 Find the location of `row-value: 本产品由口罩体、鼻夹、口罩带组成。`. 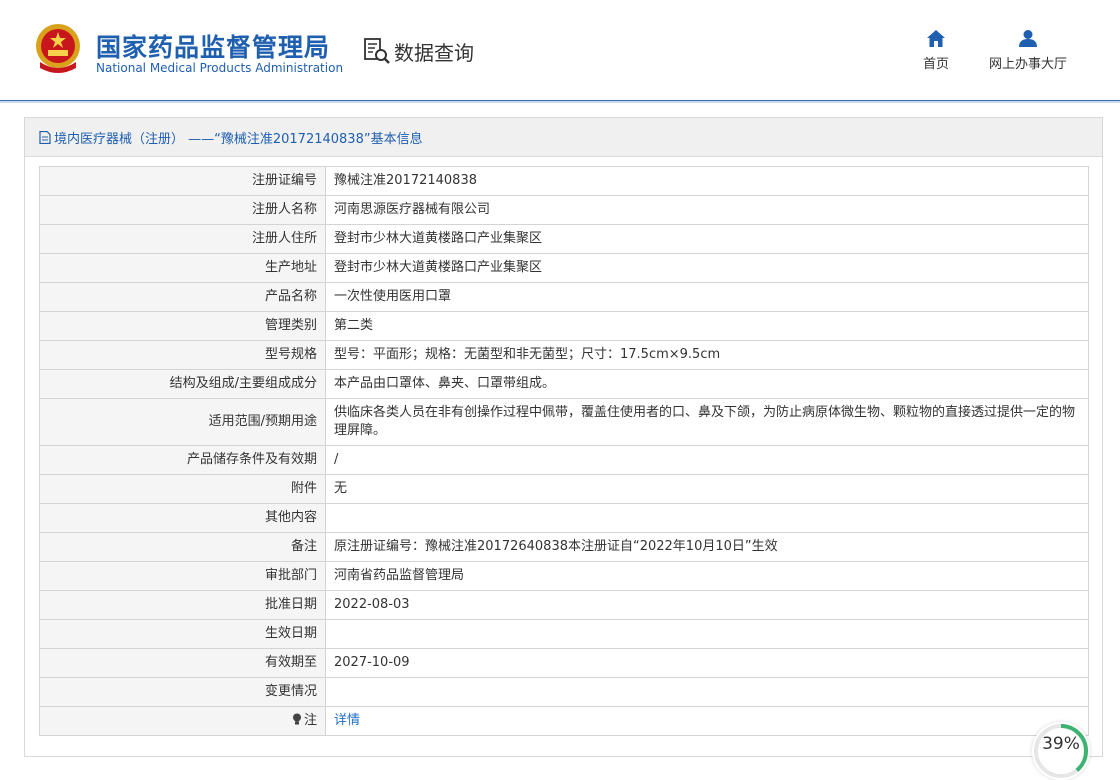

row-value: 本产品由口罩体、鼻夹、口罩带组成。 is located at coordinates (707, 384).